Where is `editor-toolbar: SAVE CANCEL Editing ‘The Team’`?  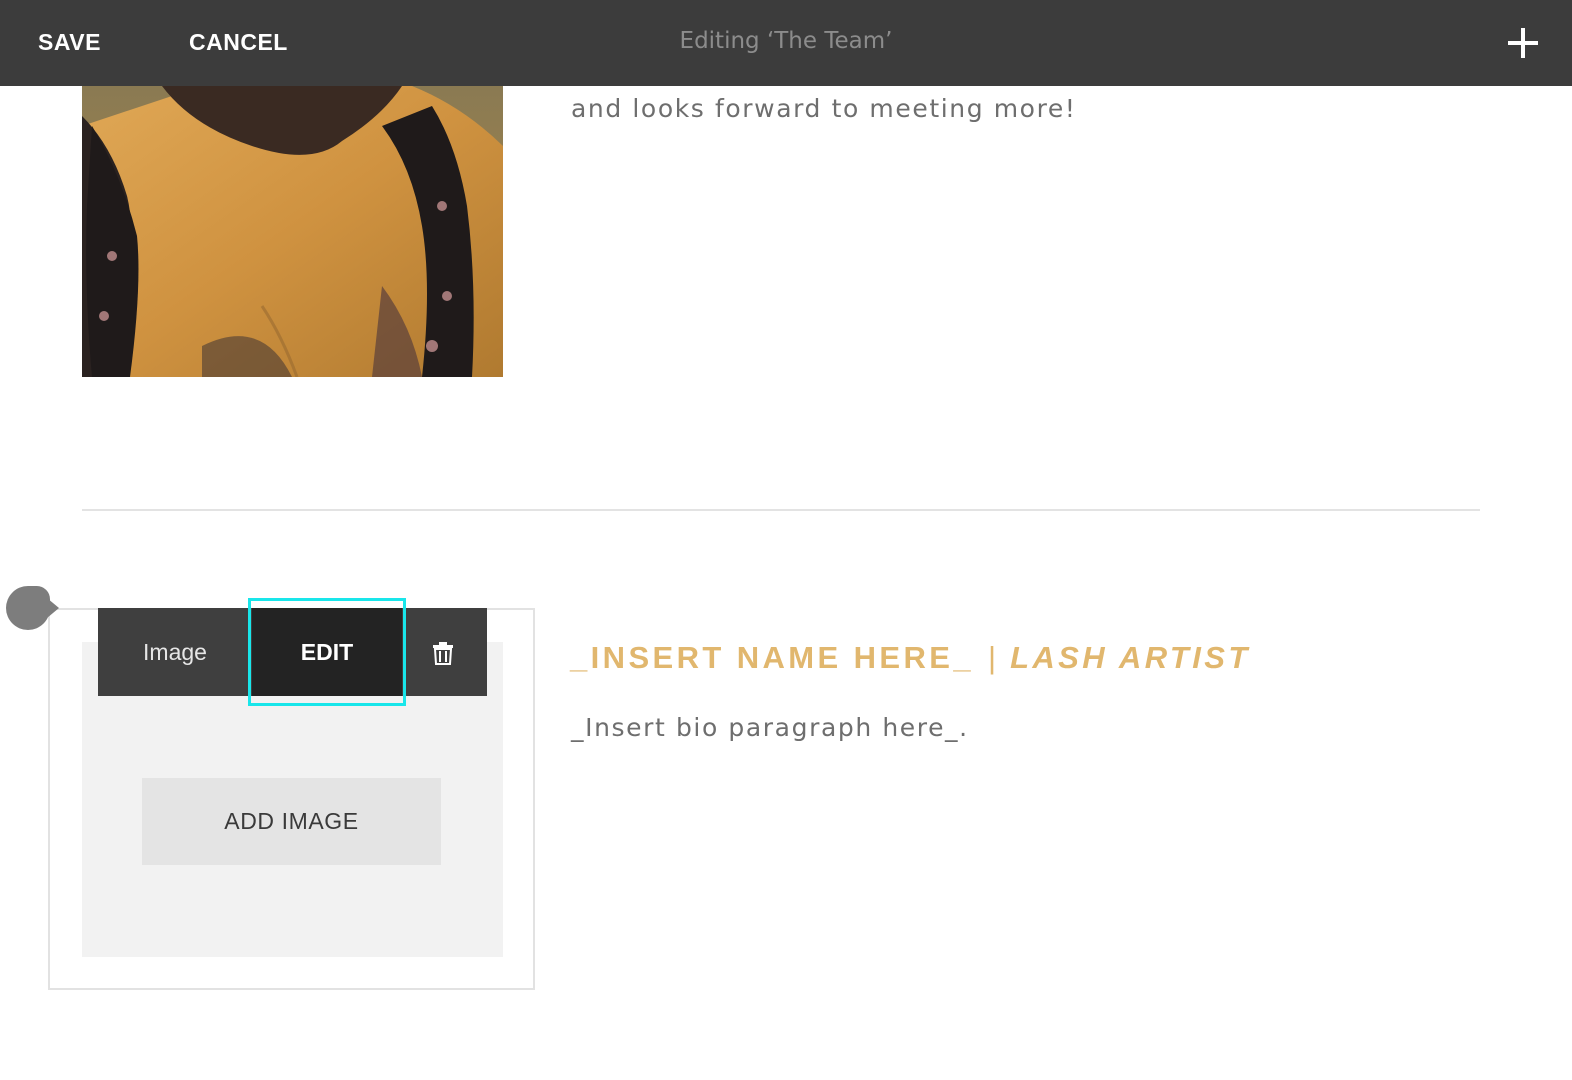 editor-toolbar: SAVE CANCEL Editing ‘The Team’ is located at coordinates (786, 43).